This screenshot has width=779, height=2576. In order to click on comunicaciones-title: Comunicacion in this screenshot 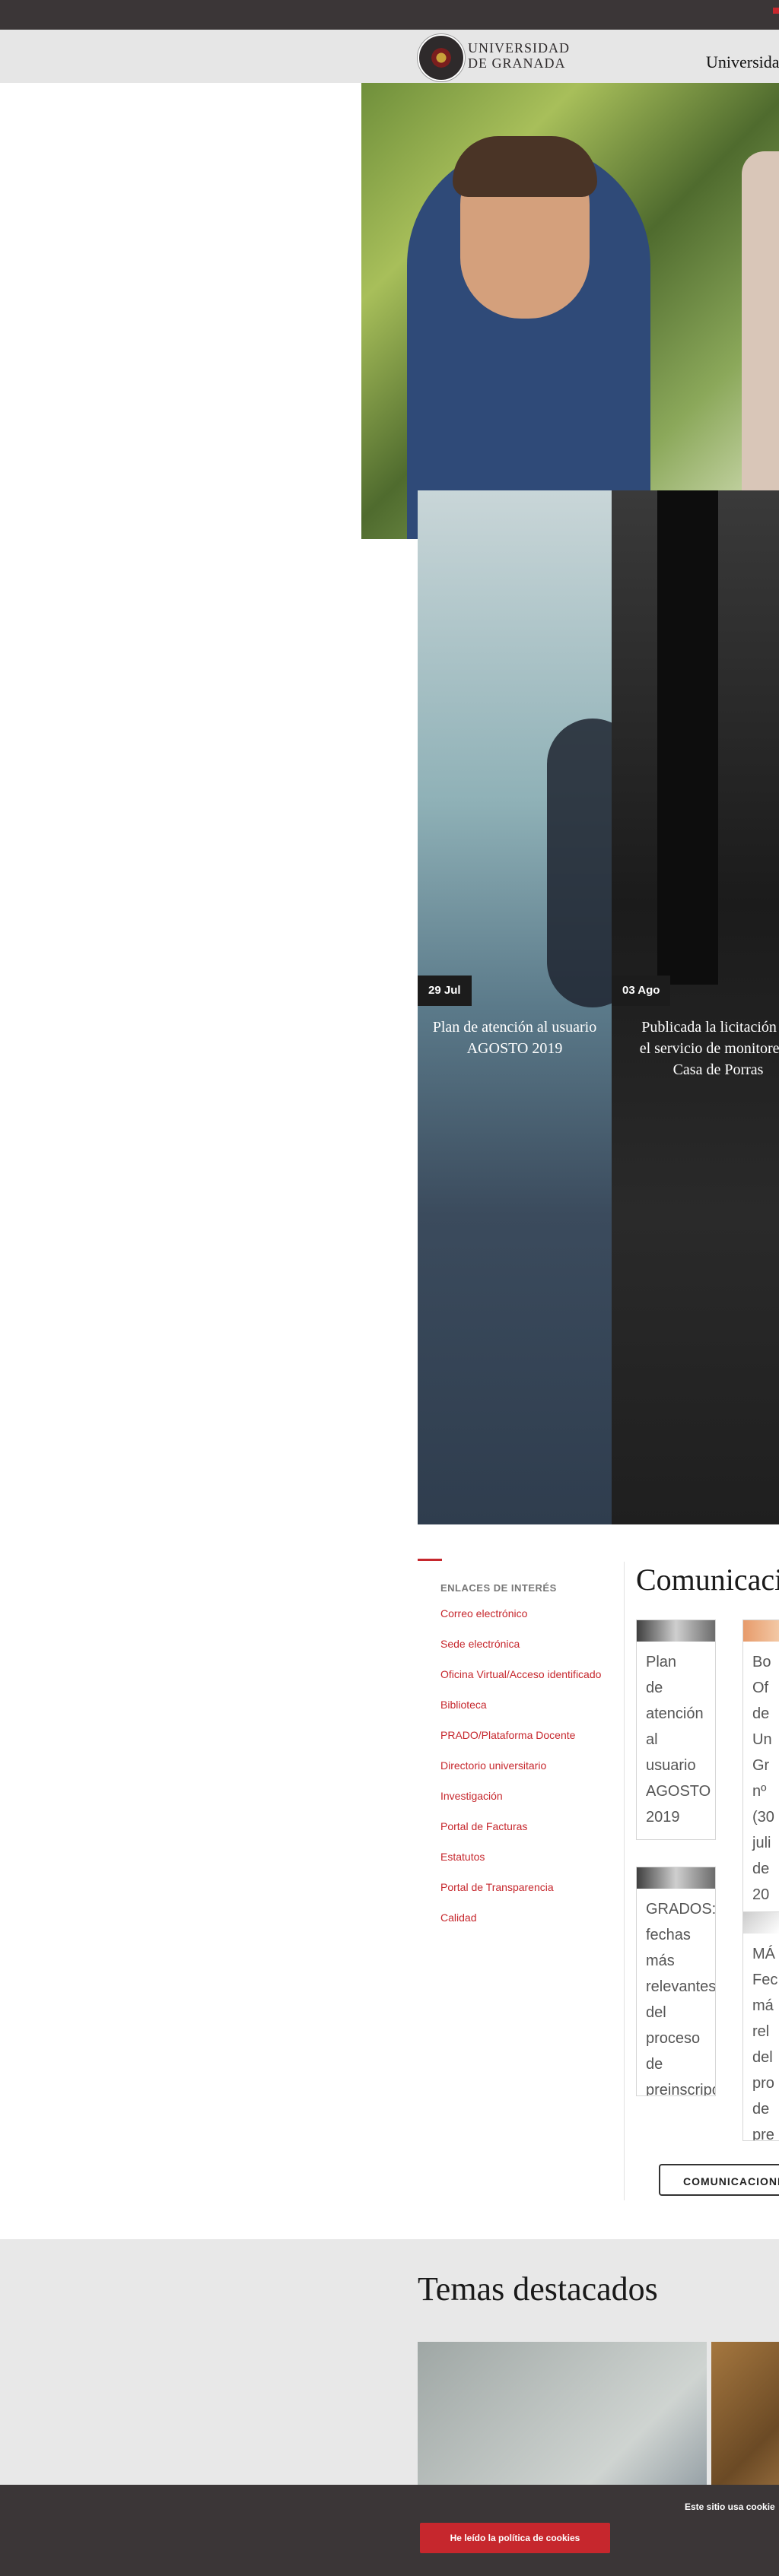, I will do `click(707, 1580)`.